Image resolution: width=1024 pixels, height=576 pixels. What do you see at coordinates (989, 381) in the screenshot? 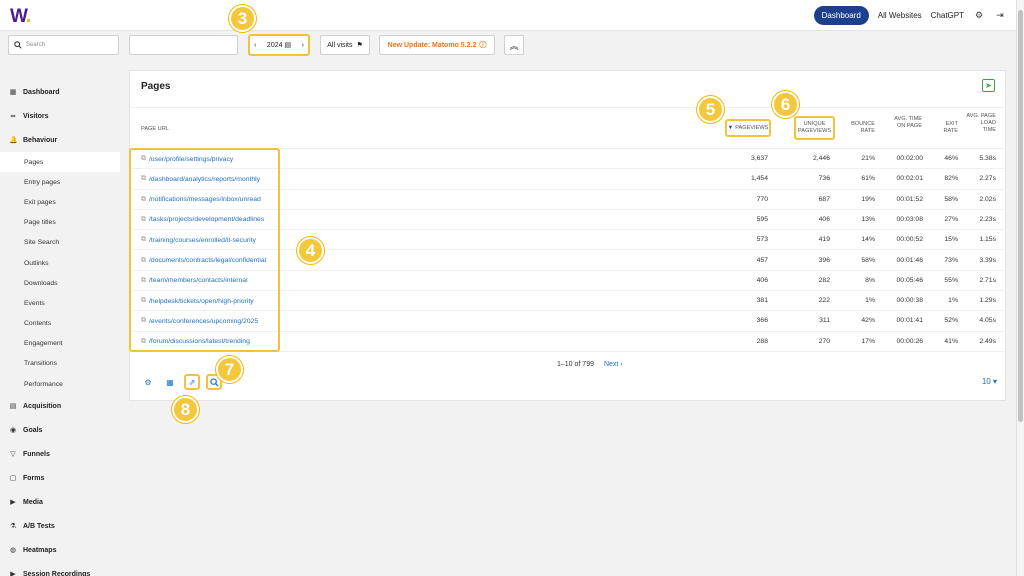
I see `row-limit-selector: 10 ▾` at bounding box center [989, 381].